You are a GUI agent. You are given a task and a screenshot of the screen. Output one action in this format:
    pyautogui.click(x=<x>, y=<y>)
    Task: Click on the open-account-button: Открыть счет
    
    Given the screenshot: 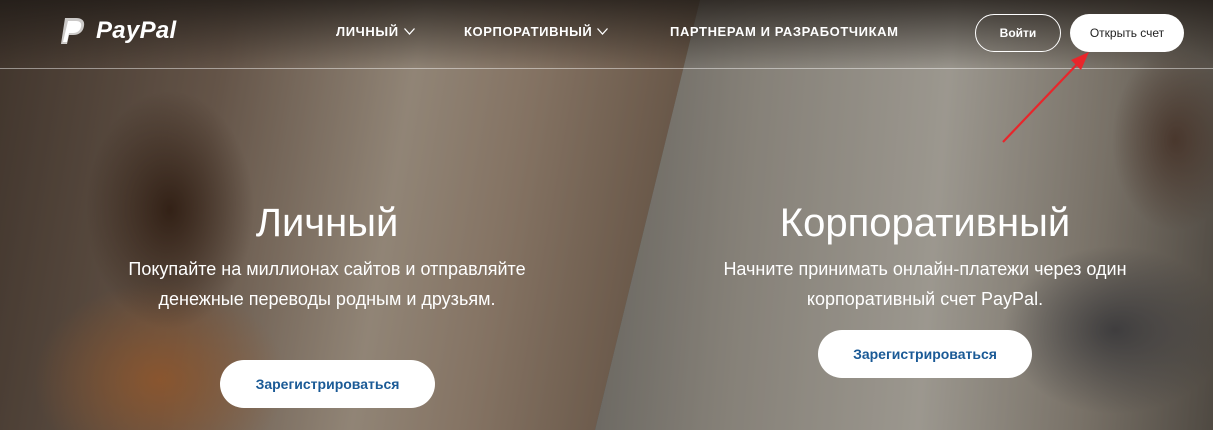 What is the action you would take?
    pyautogui.click(x=1127, y=33)
    